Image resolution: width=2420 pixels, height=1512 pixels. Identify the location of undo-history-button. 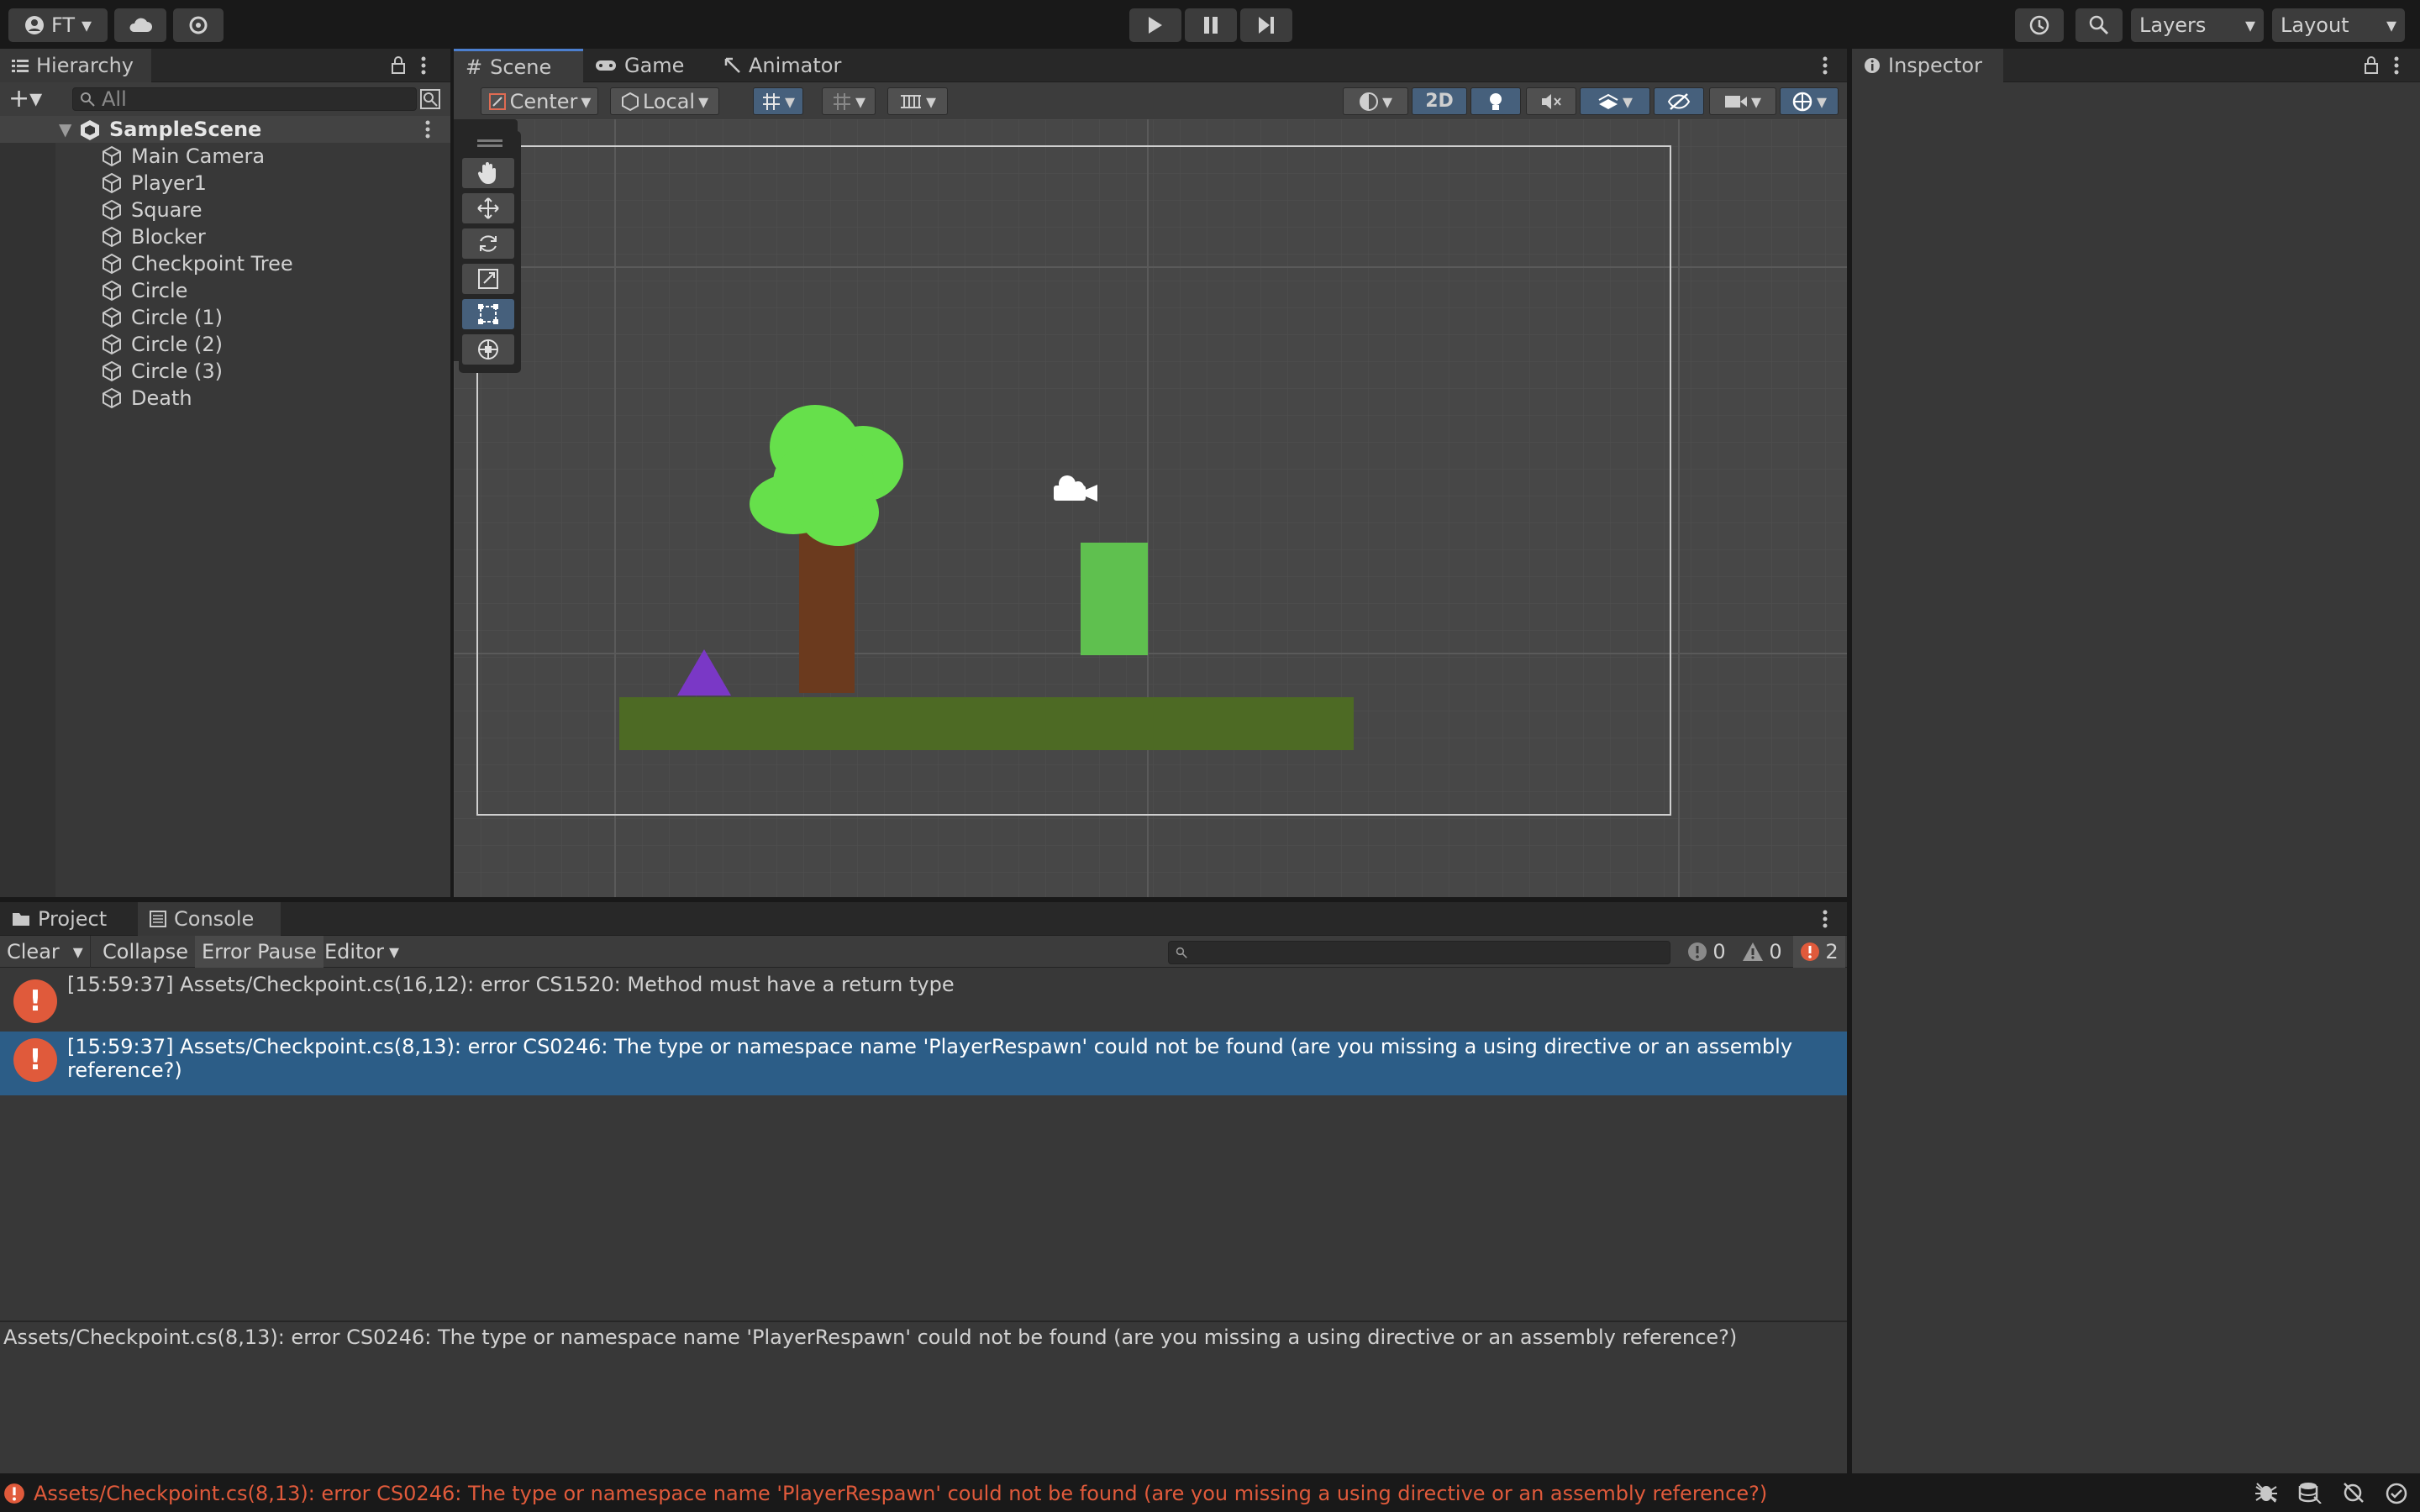
(2040, 25).